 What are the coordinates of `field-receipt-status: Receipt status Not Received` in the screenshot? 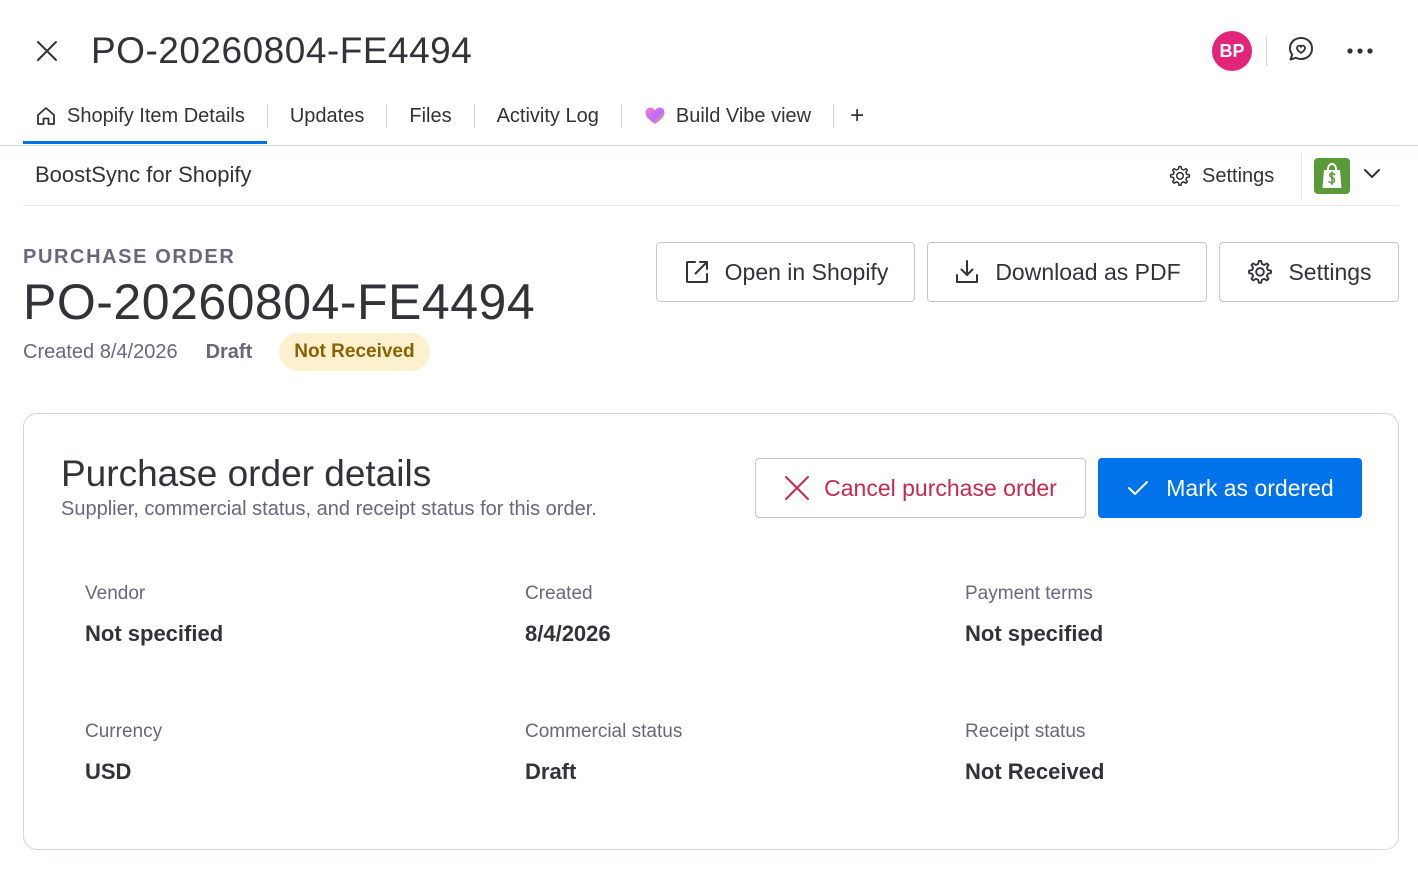 It's located at (1165, 753).